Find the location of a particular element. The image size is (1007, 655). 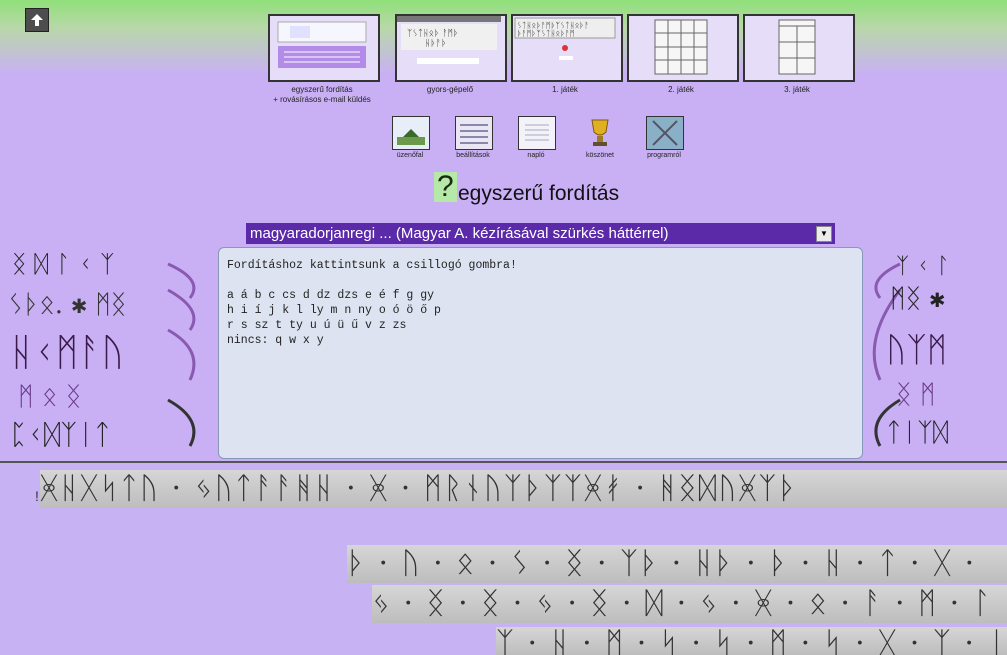

page-title: egyszerű fordítás is located at coordinates (539, 193).